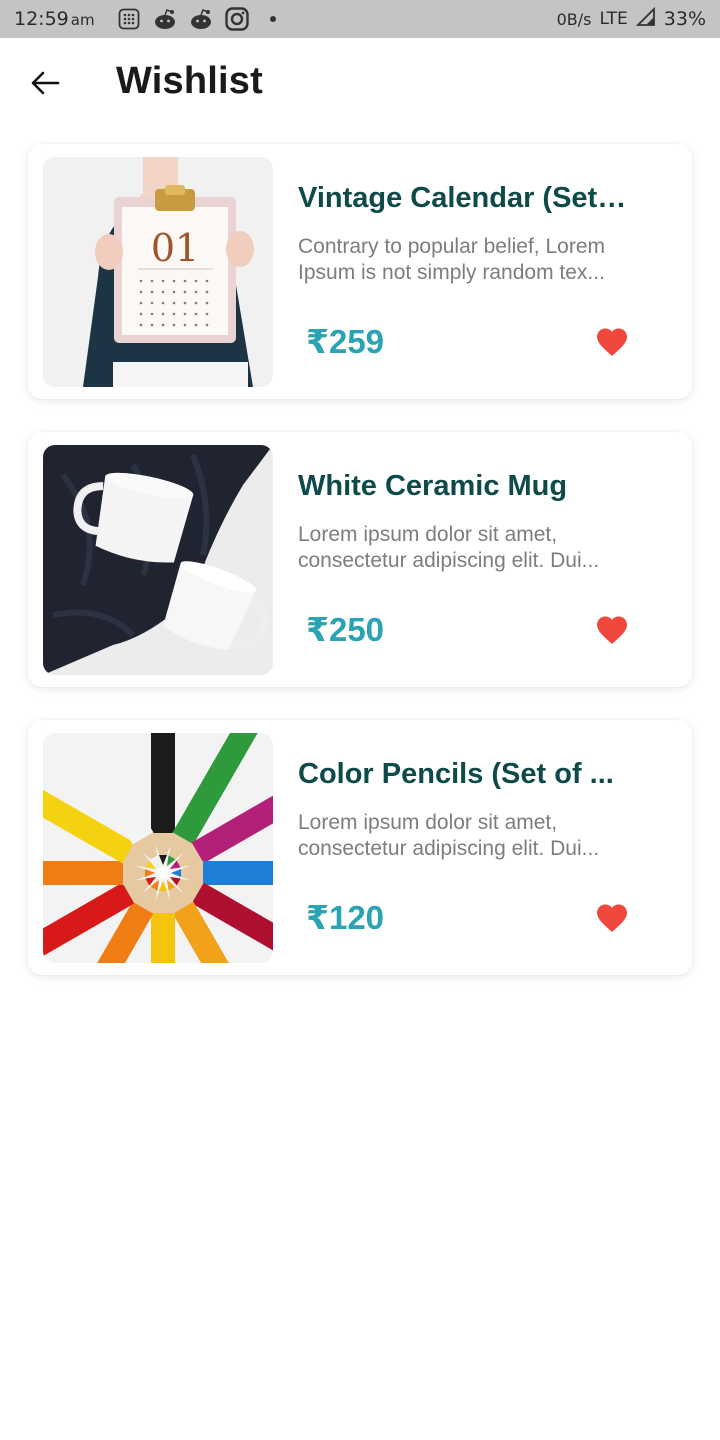 Image resolution: width=720 pixels, height=1440 pixels. I want to click on signal-icon, so click(645, 19).